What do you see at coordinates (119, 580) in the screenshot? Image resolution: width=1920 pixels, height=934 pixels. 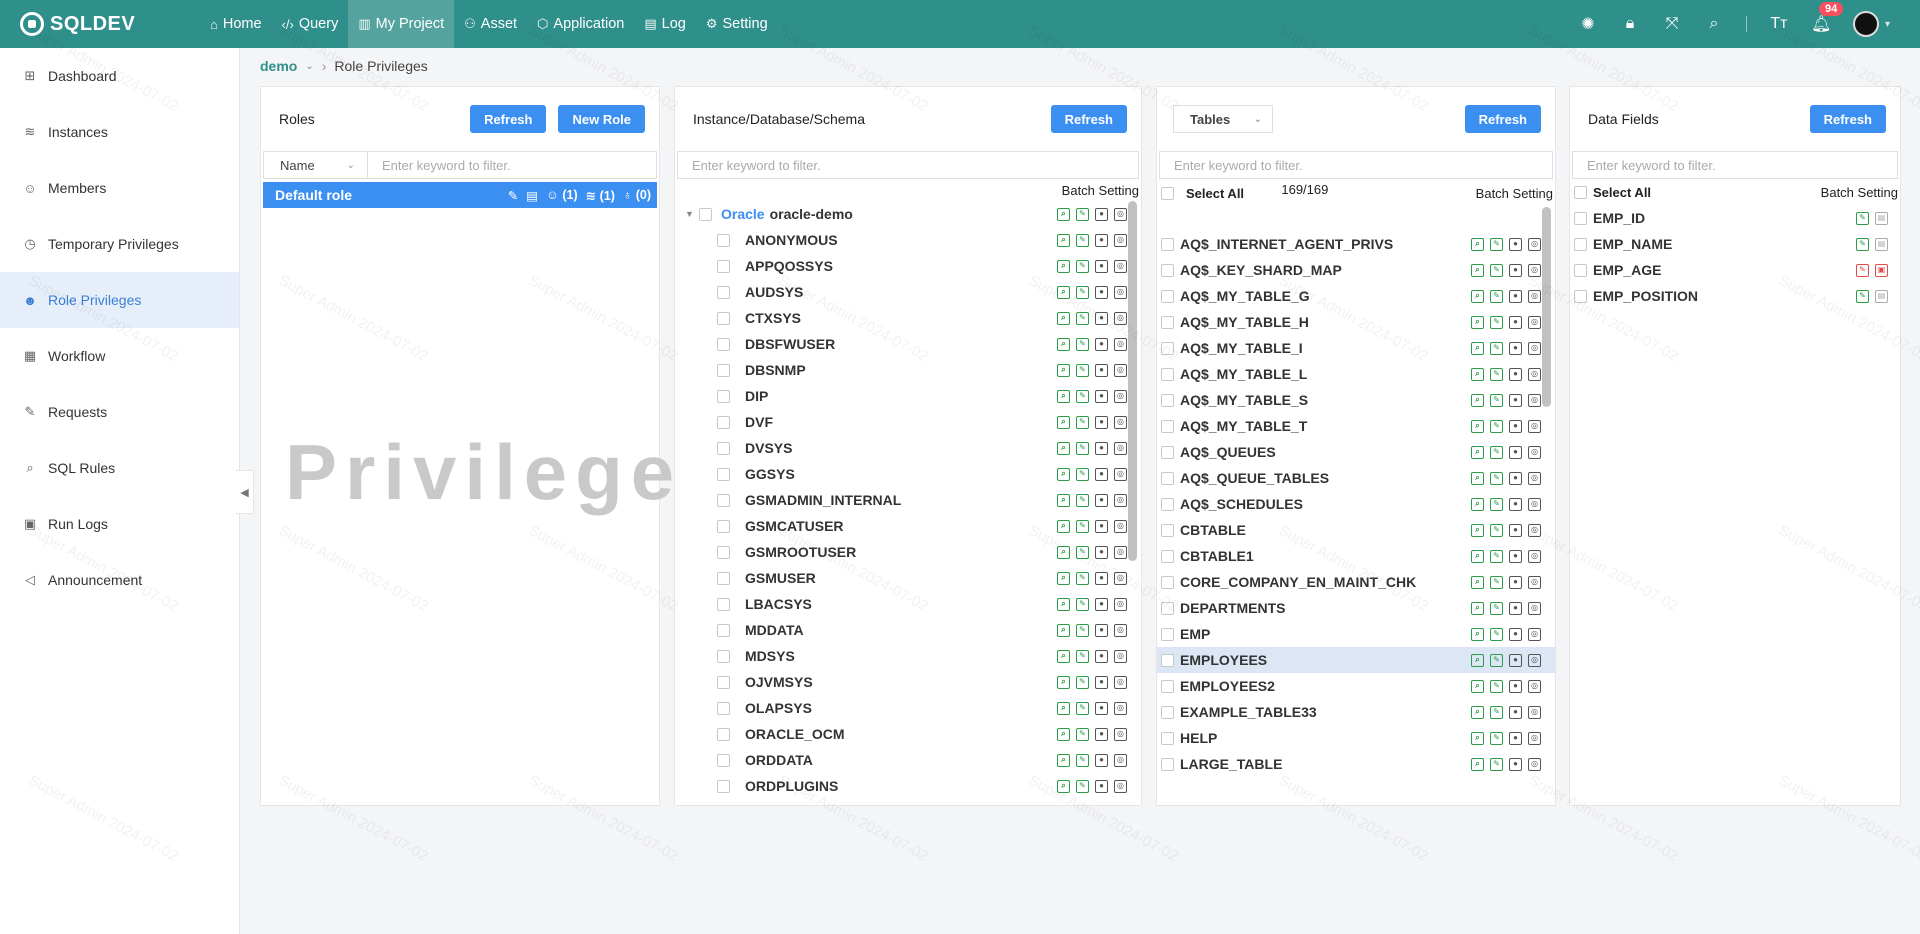 I see `sidebar-item-announcement: ◁ Announcement` at bounding box center [119, 580].